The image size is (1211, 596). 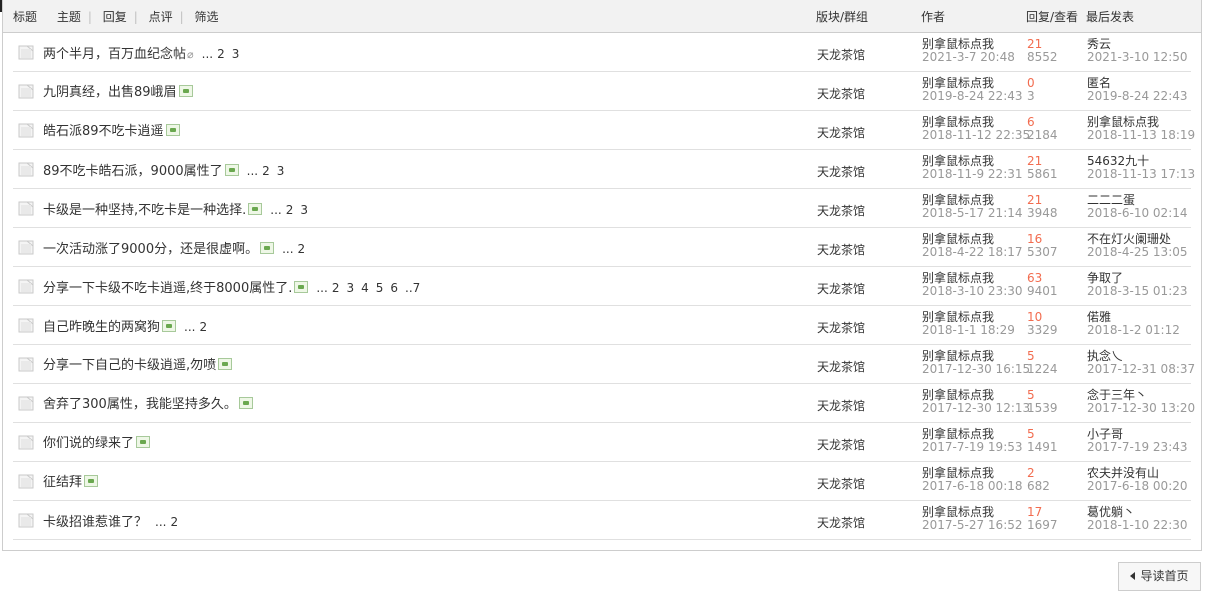 I want to click on paperclip-icon: ⌀, so click(x=190, y=54).